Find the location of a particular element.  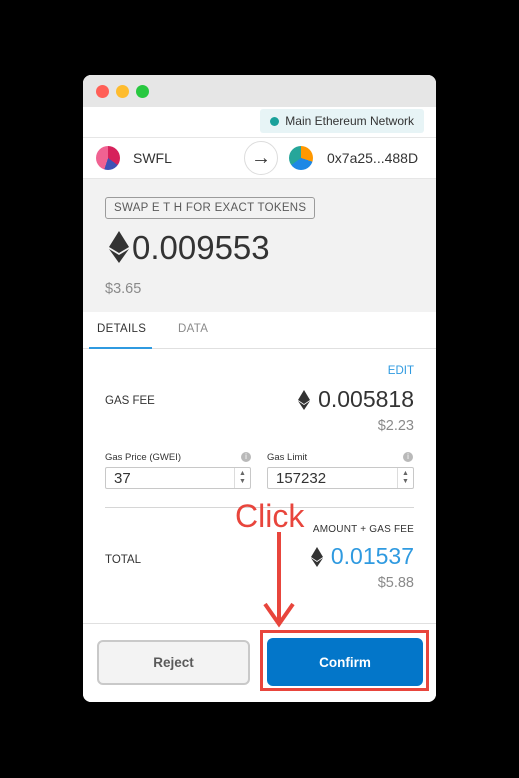

network-selector: Main Ethereum Network is located at coordinates (342, 121).